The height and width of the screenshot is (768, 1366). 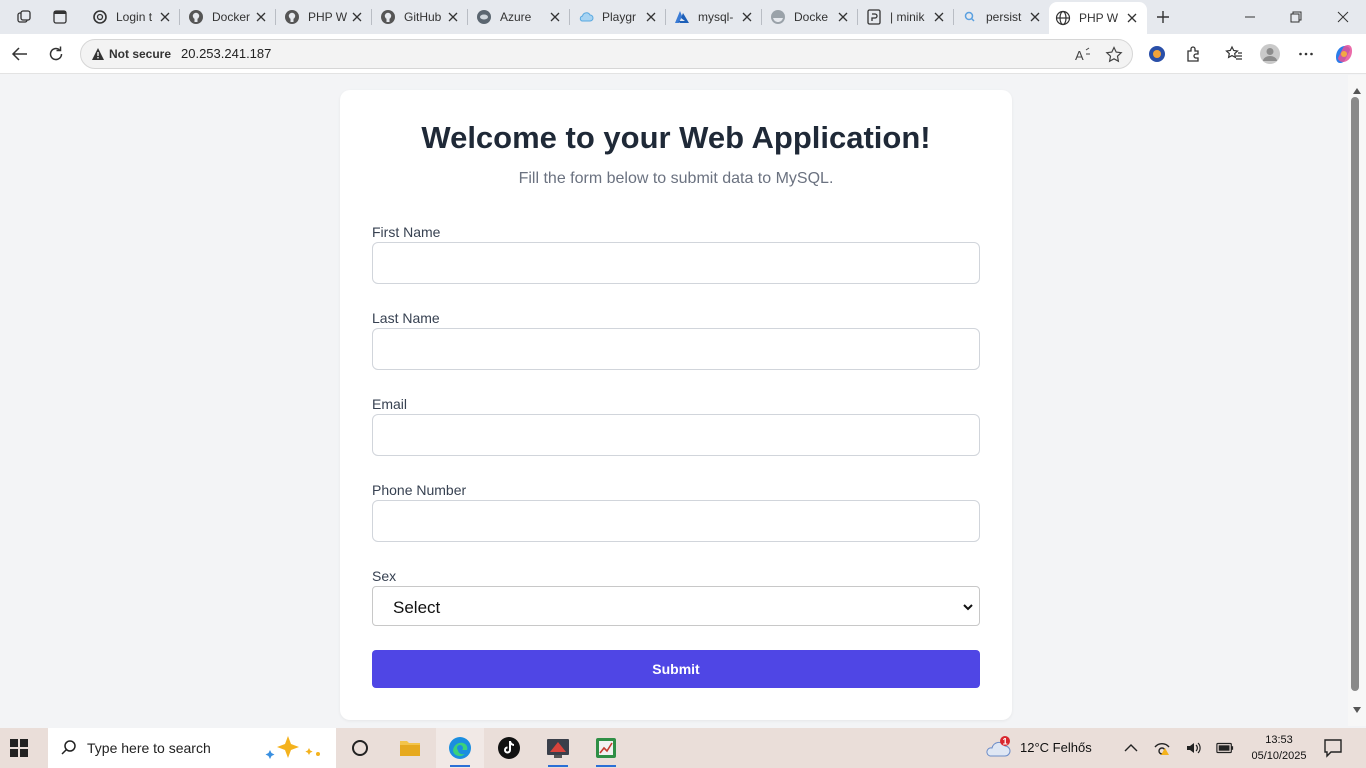 I want to click on edge-icon, so click(x=460, y=748).